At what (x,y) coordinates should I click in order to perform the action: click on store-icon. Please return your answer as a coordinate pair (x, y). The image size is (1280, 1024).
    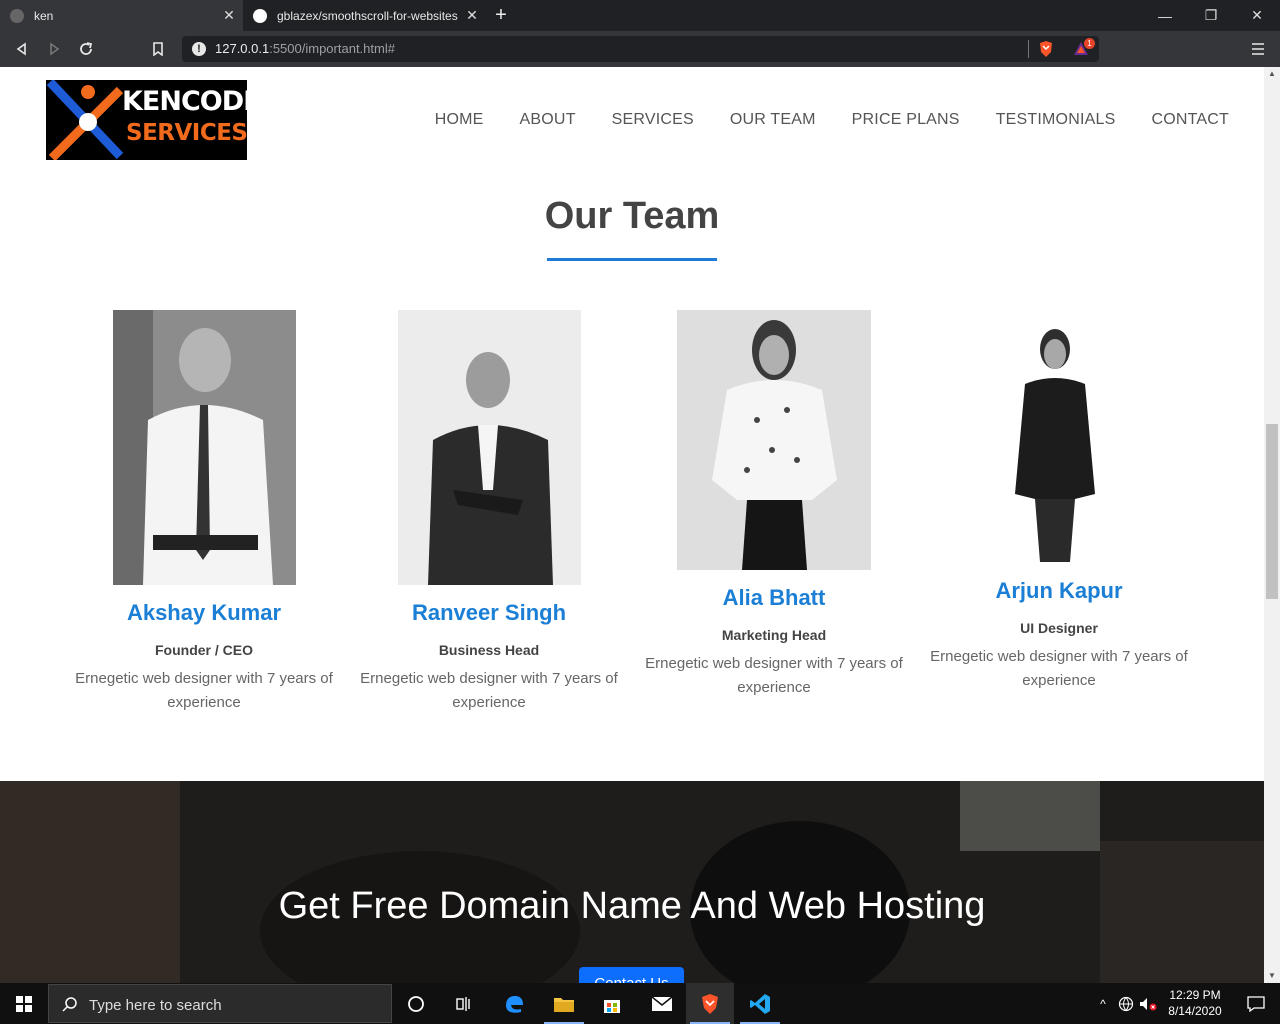
    Looking at the image, I should click on (612, 1006).